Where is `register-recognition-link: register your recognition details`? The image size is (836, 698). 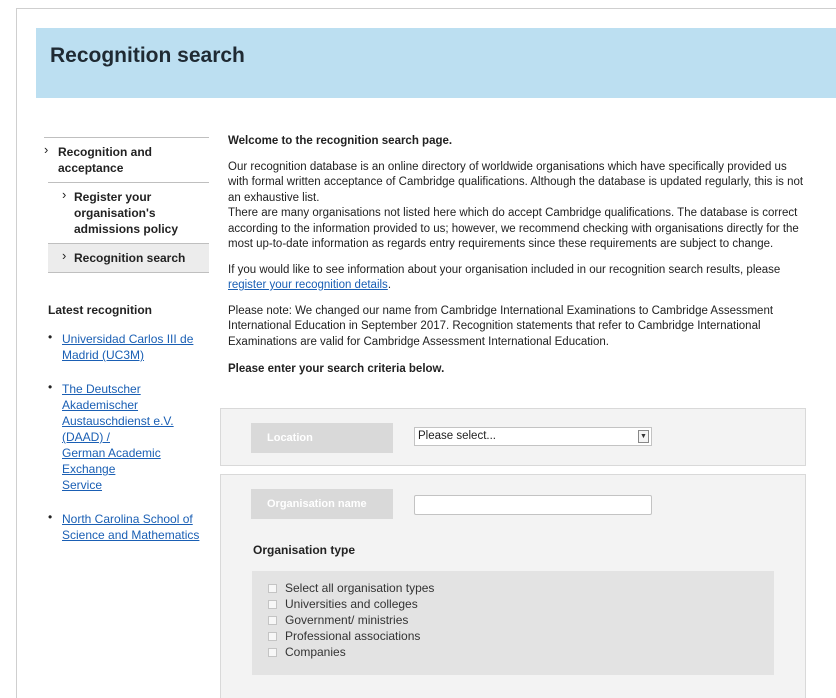
register-recognition-link: register your recognition details is located at coordinates (308, 285).